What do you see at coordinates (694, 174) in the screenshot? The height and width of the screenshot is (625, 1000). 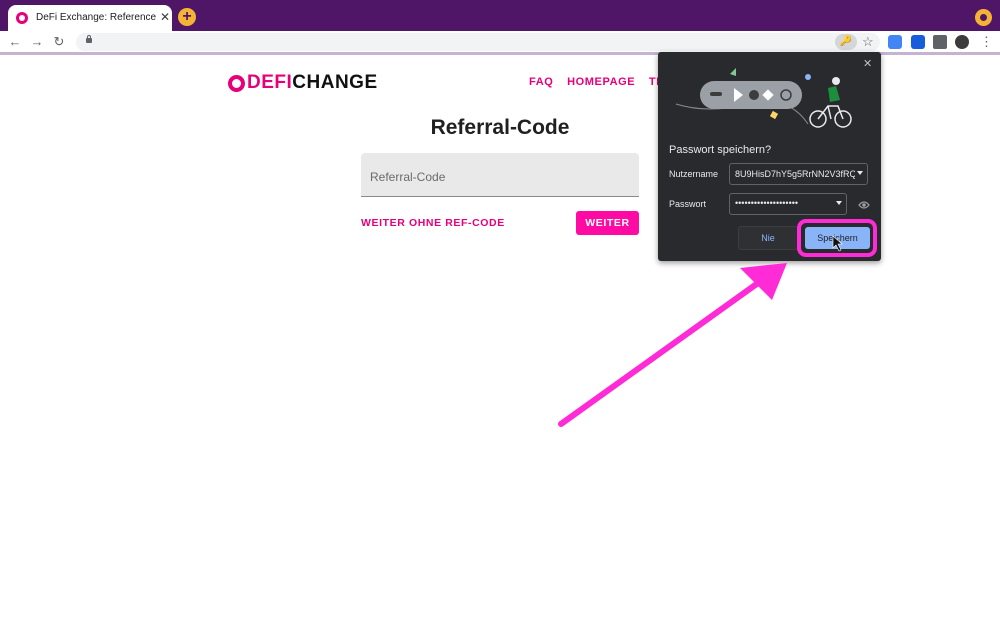 I see `username-label: Nutzername` at bounding box center [694, 174].